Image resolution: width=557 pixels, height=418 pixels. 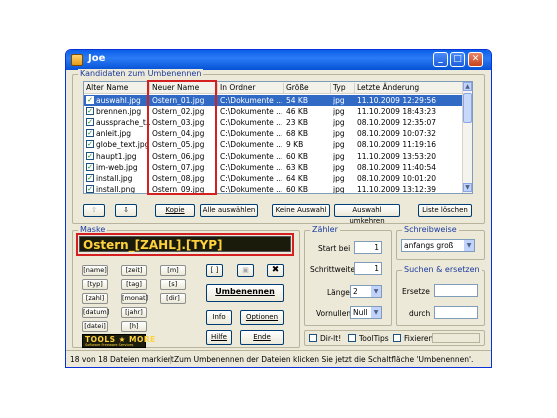 What do you see at coordinates (366, 312) in the screenshot?
I see `vornullen-select: Null ▼` at bounding box center [366, 312].